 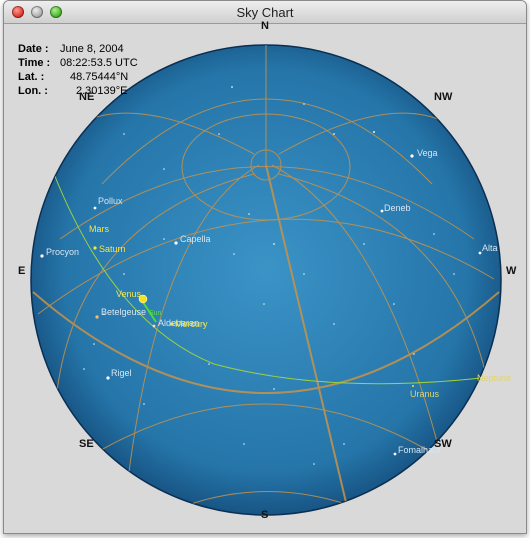 I want to click on direction-north: N, so click(x=265, y=26).